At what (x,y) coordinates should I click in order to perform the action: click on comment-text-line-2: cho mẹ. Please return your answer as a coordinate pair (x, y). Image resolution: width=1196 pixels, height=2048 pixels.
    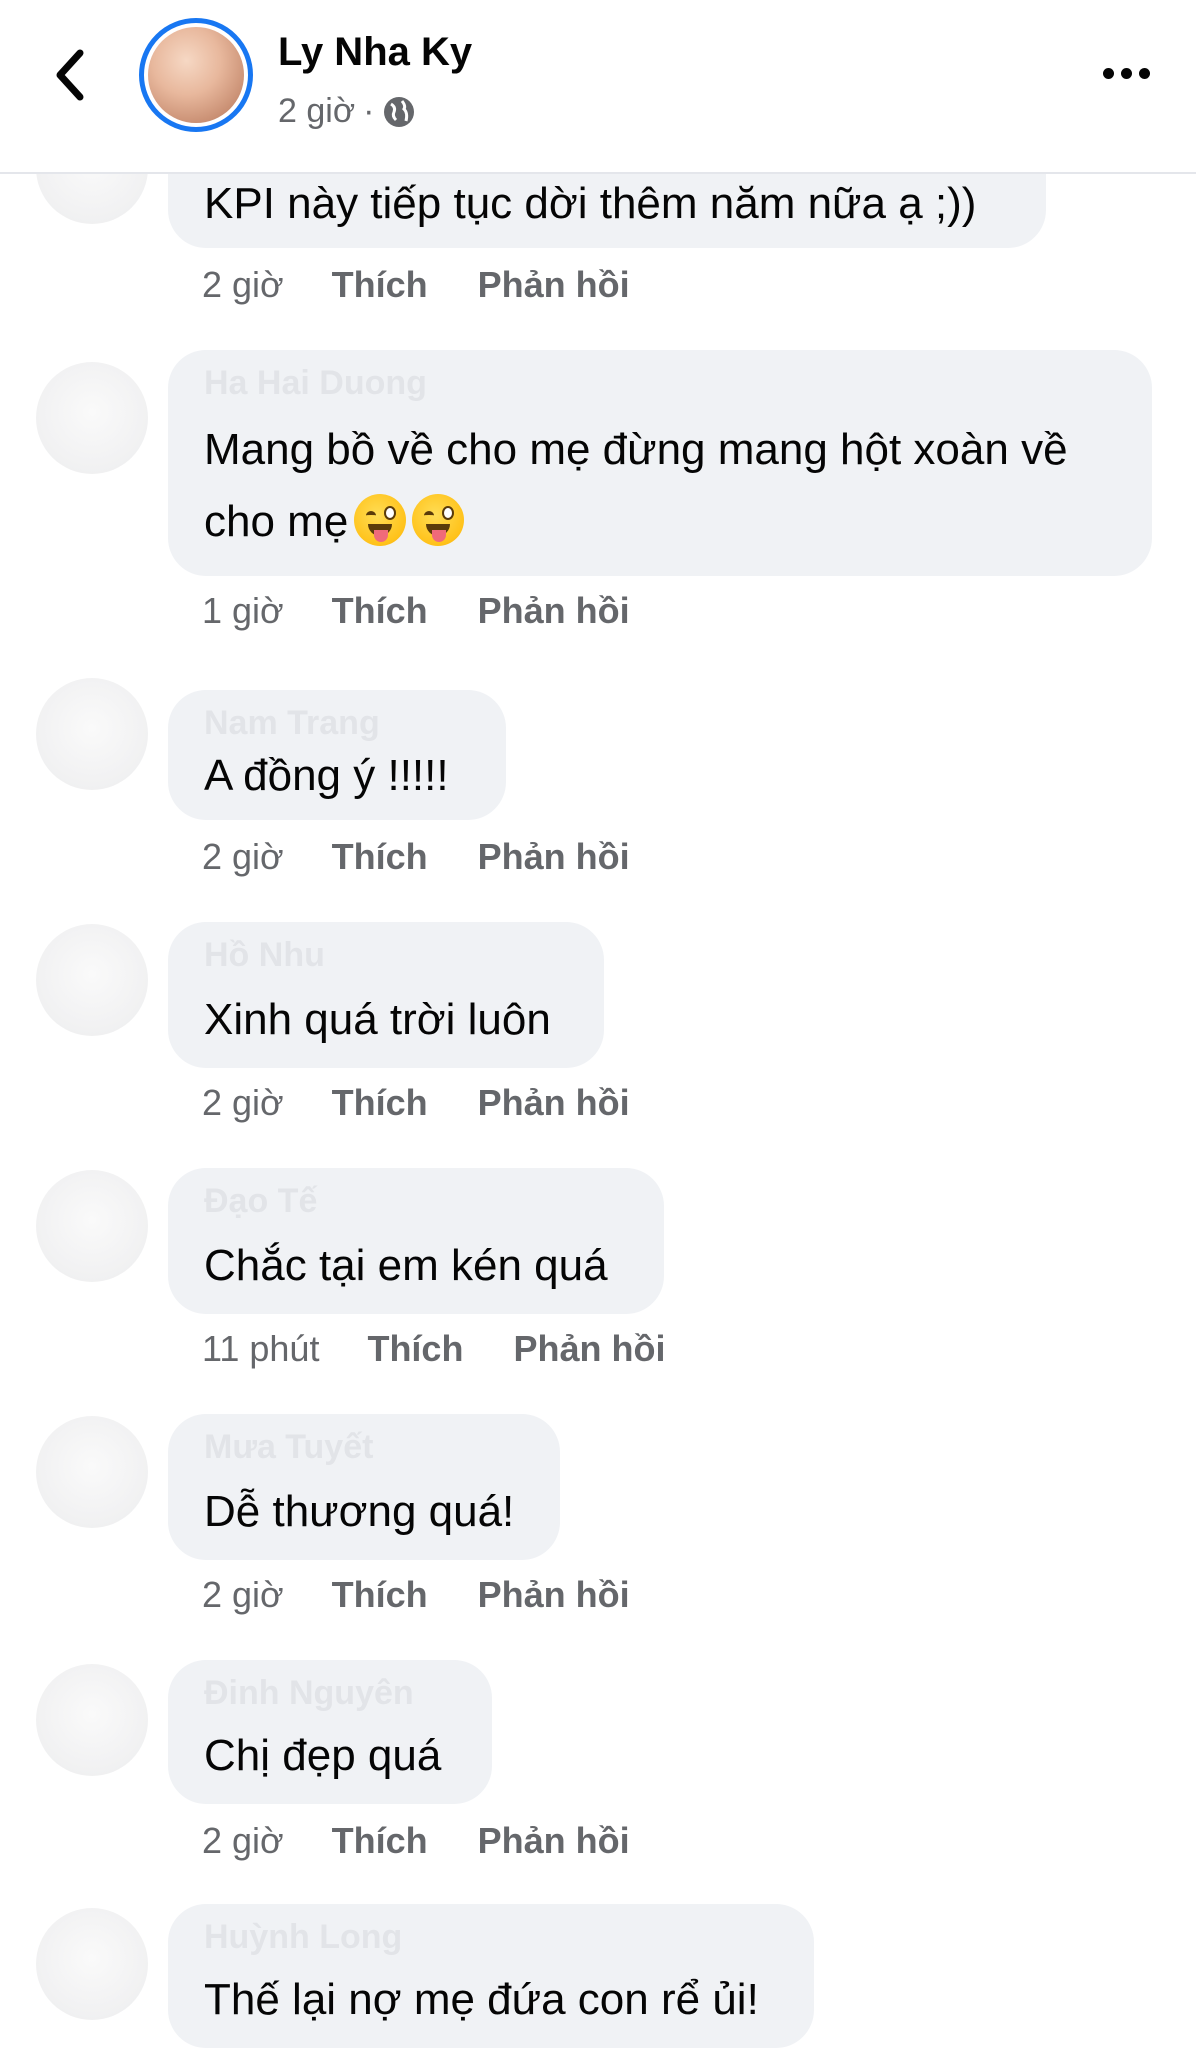
    Looking at the image, I should click on (334, 522).